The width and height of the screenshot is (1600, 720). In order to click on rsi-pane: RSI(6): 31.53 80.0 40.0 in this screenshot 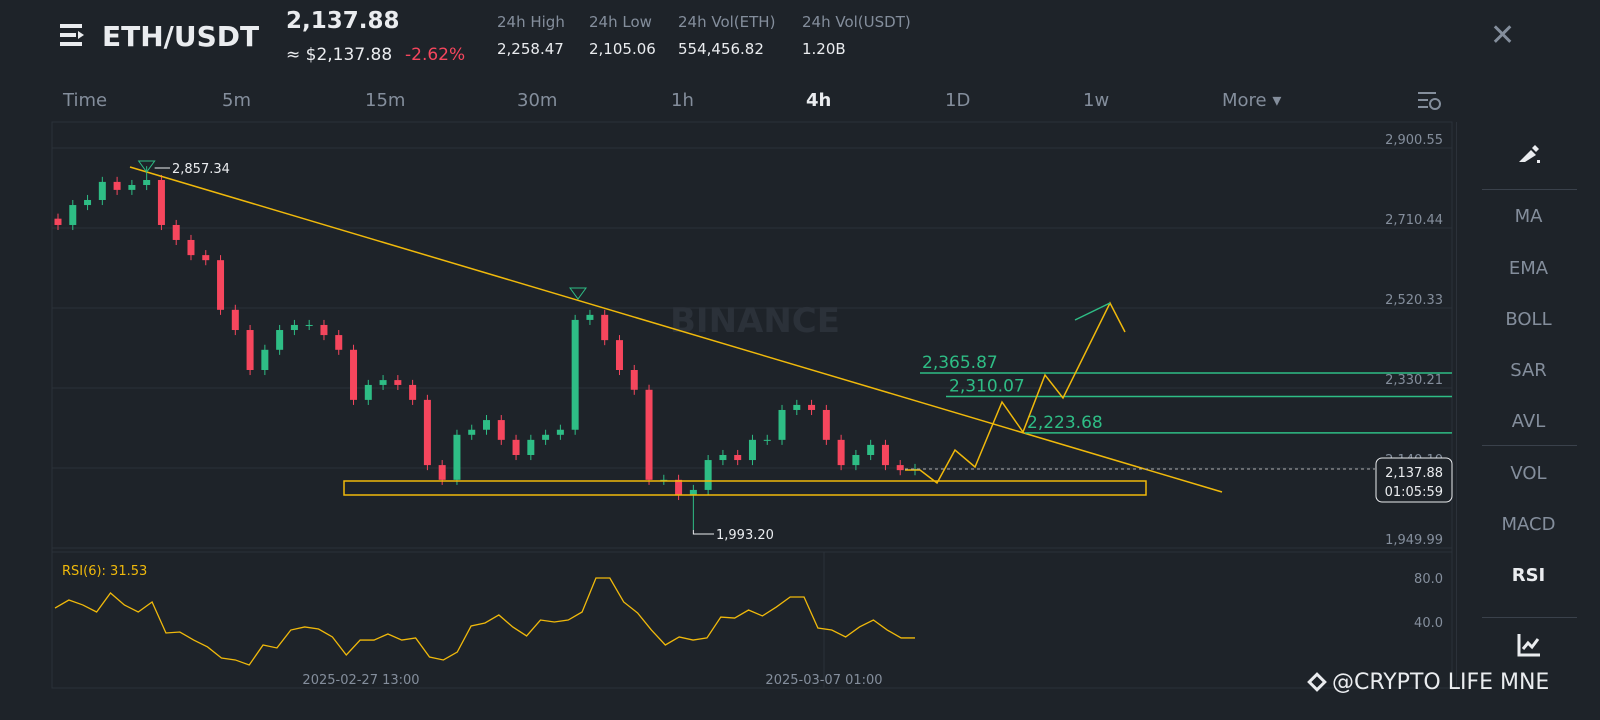, I will do `click(748, 615)`.